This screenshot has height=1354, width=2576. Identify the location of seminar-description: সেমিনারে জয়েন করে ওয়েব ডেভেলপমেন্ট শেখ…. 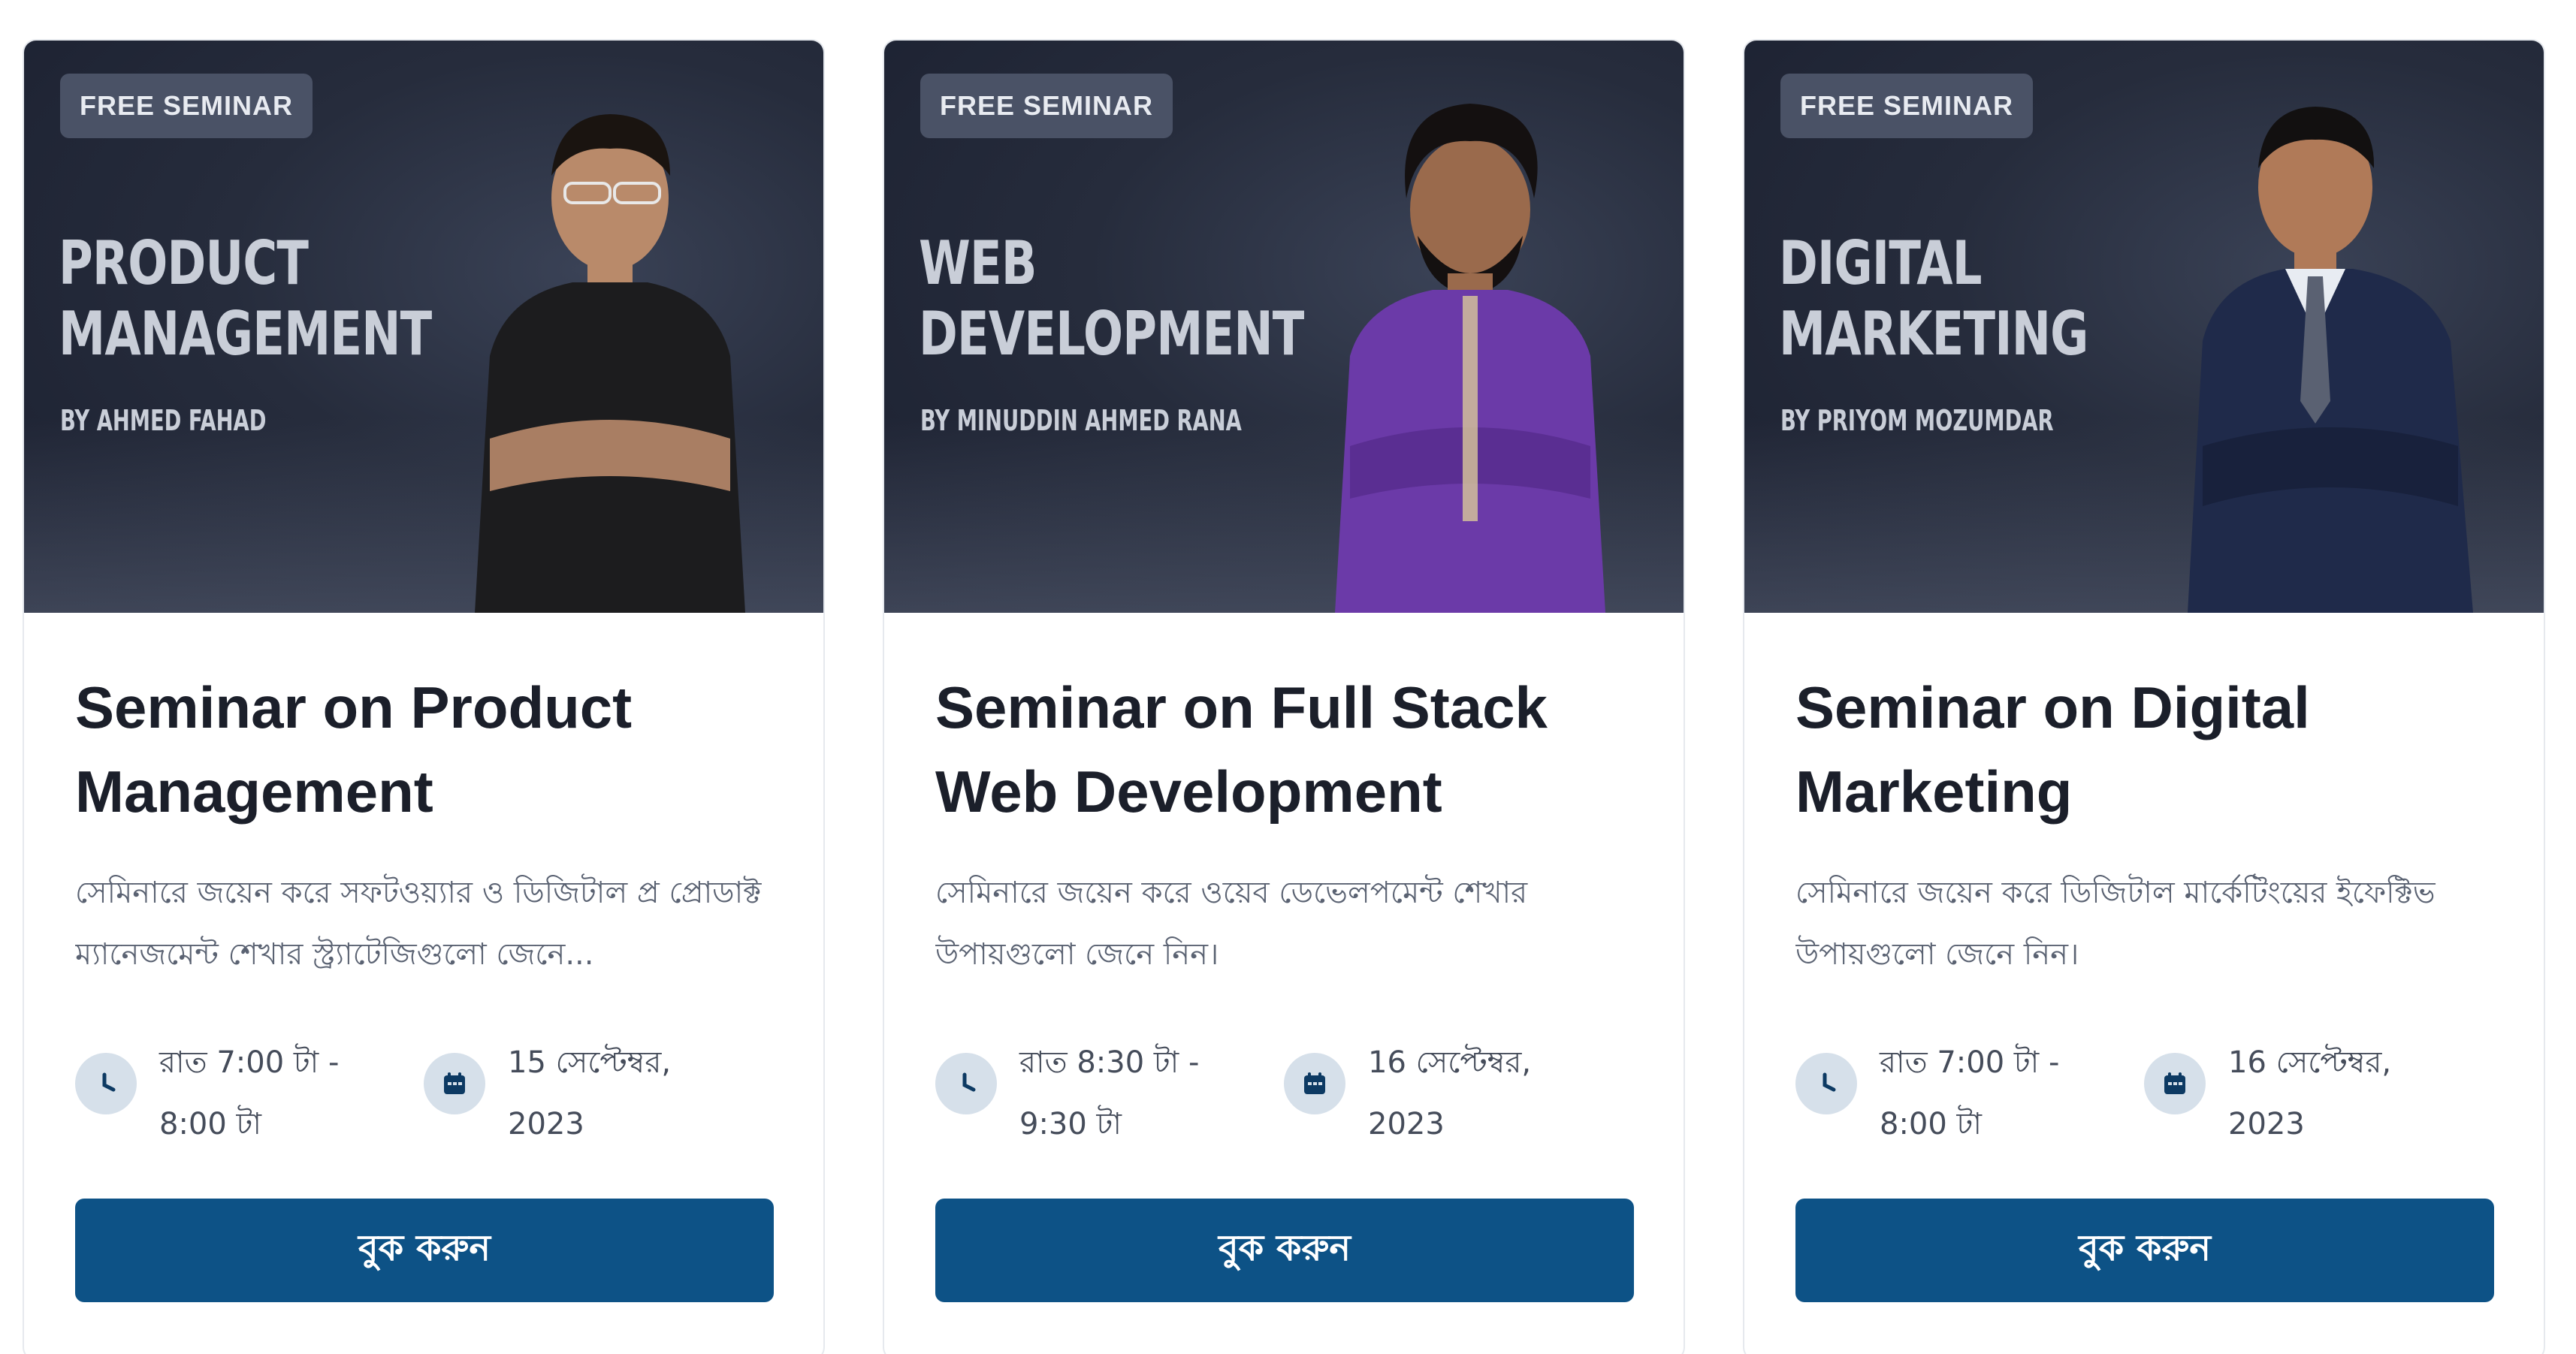
(1231, 924).